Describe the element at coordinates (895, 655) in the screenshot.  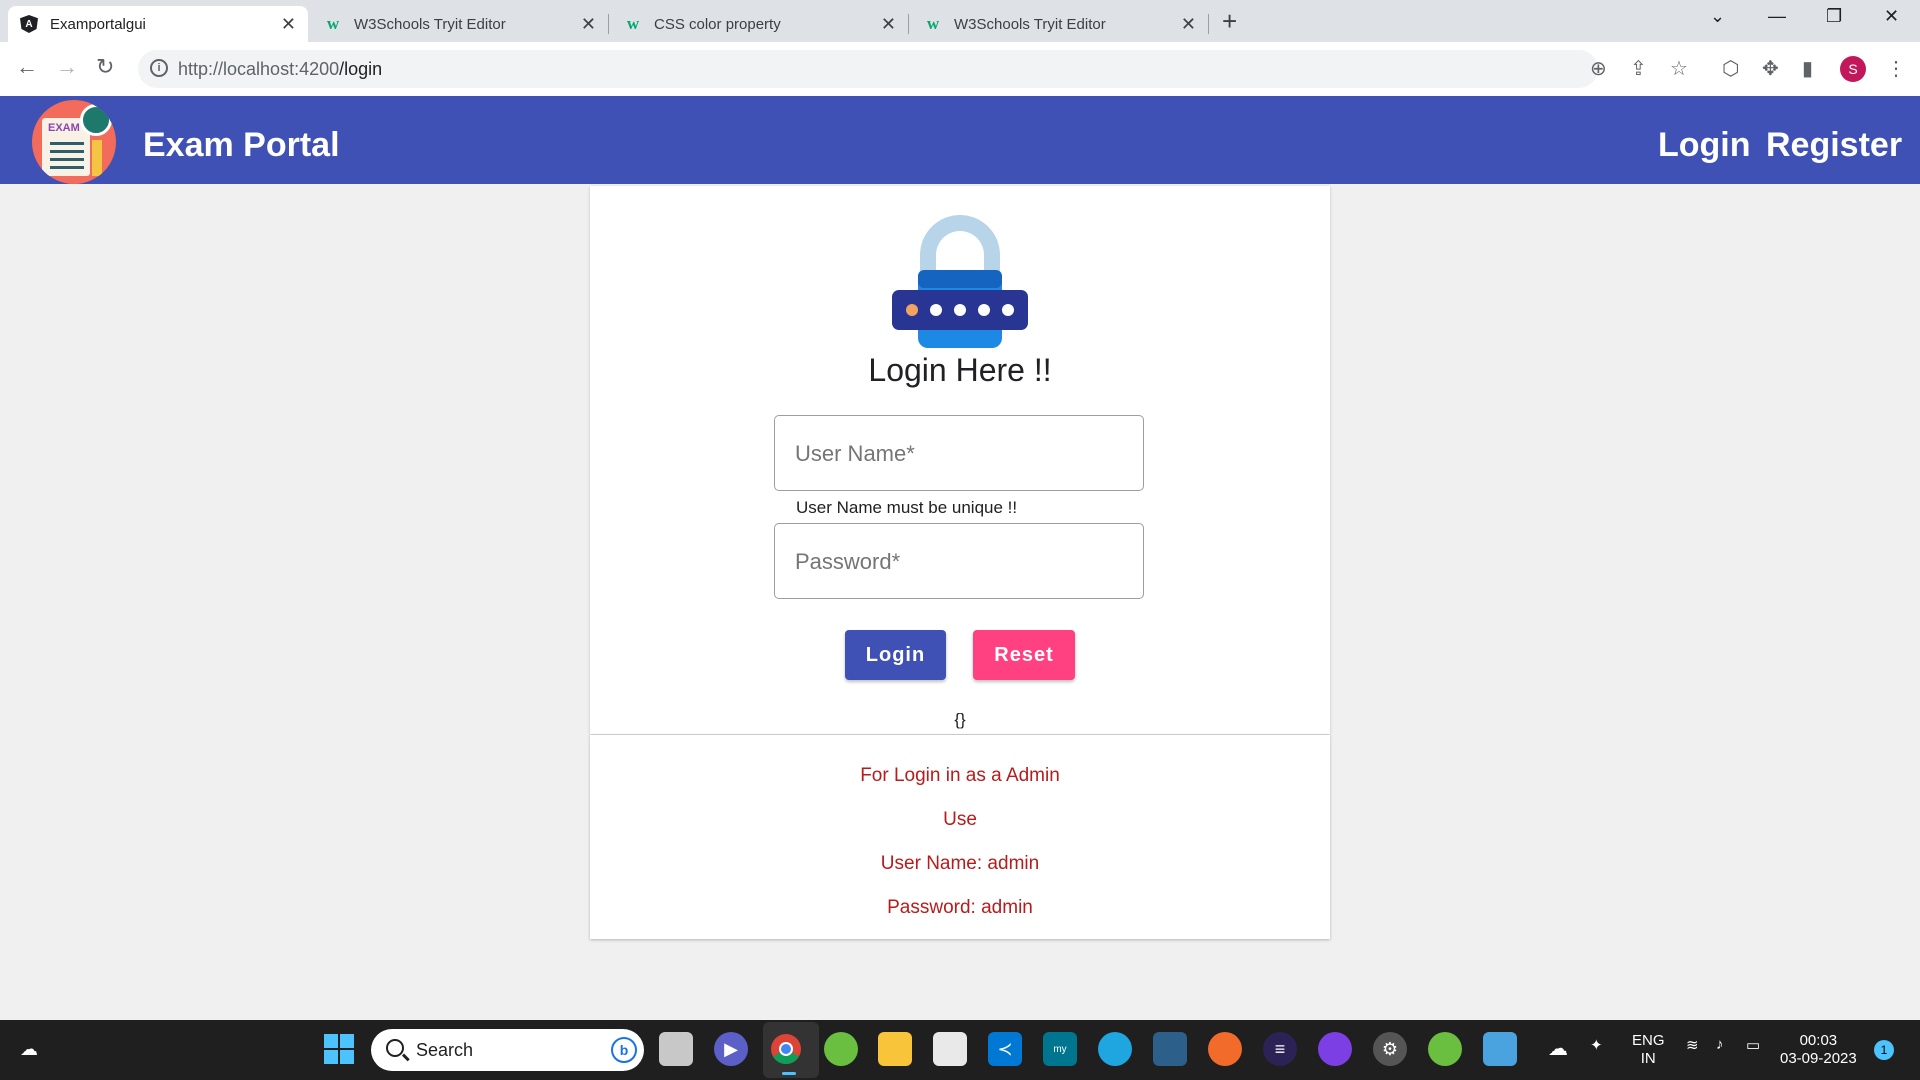
I see `login-button: Login` at that location.